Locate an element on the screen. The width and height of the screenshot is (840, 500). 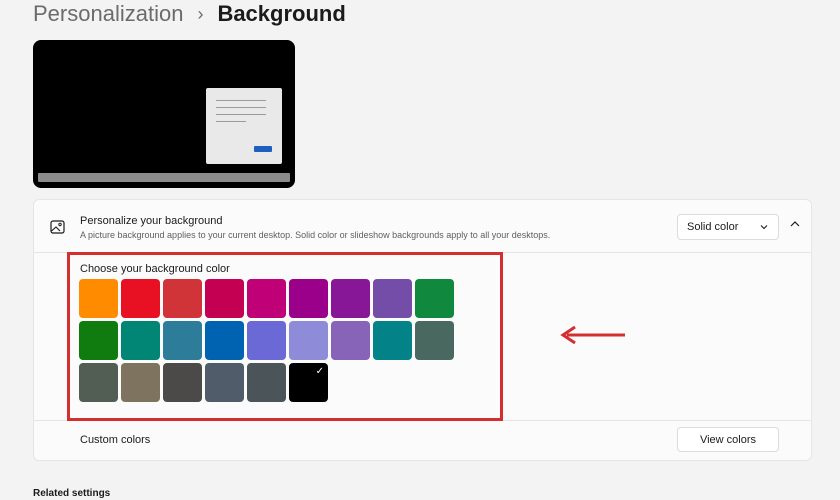
collapse-button is located at coordinates (795, 226).